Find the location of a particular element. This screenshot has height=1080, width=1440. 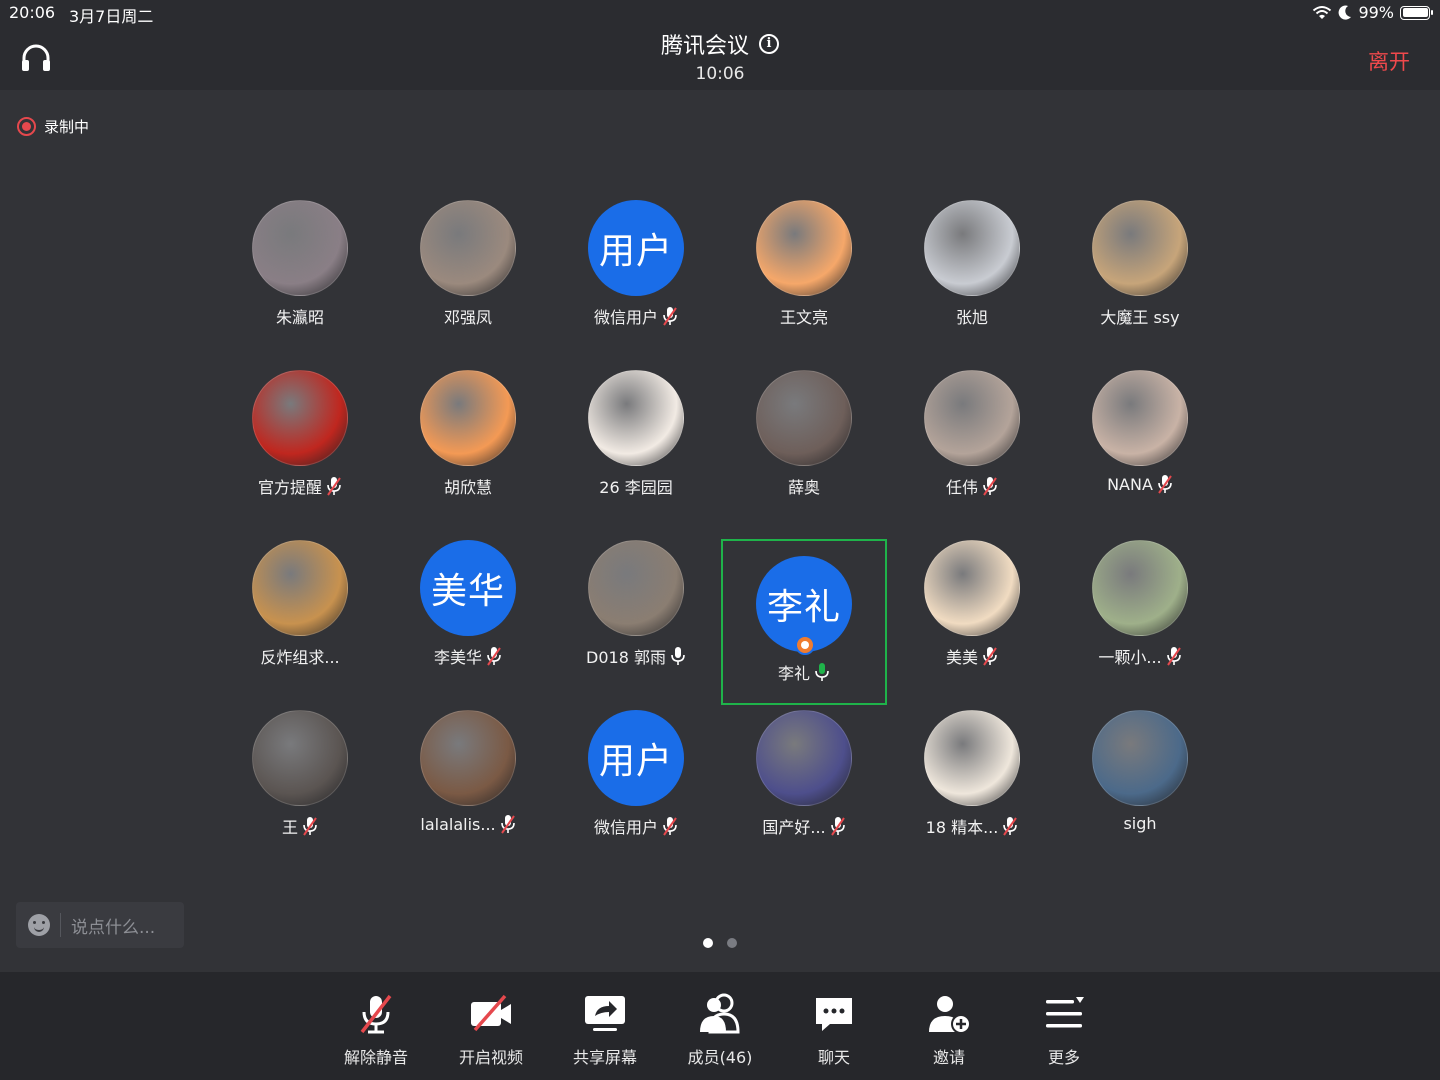

avatar-initials: 美华 is located at coordinates (467, 591).